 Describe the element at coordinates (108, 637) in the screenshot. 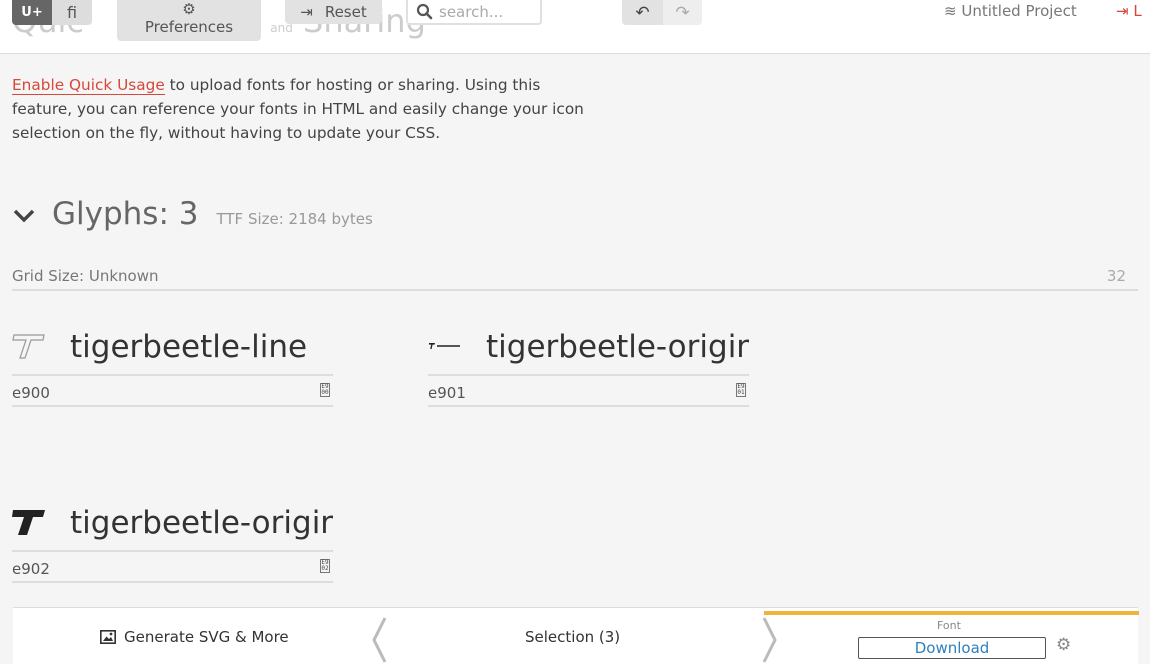

I see `image-icon` at that location.